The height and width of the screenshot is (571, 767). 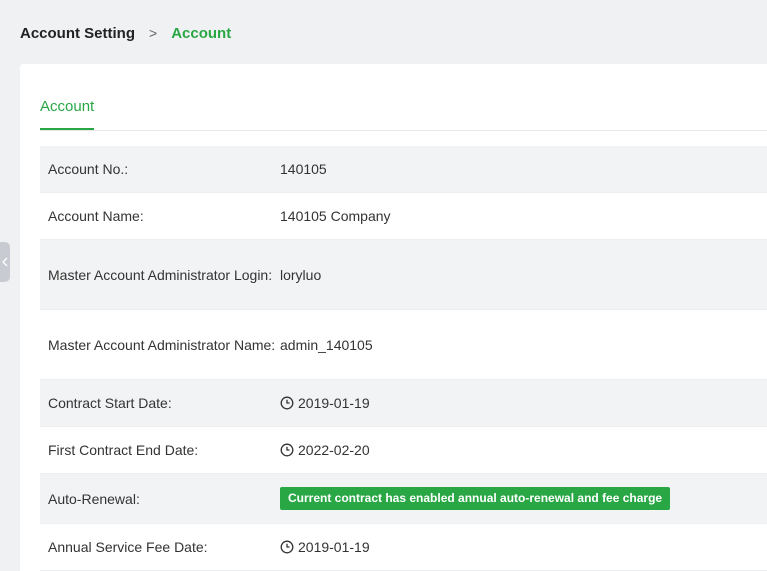 What do you see at coordinates (326, 344) in the screenshot?
I see `info-value: admin_140105` at bounding box center [326, 344].